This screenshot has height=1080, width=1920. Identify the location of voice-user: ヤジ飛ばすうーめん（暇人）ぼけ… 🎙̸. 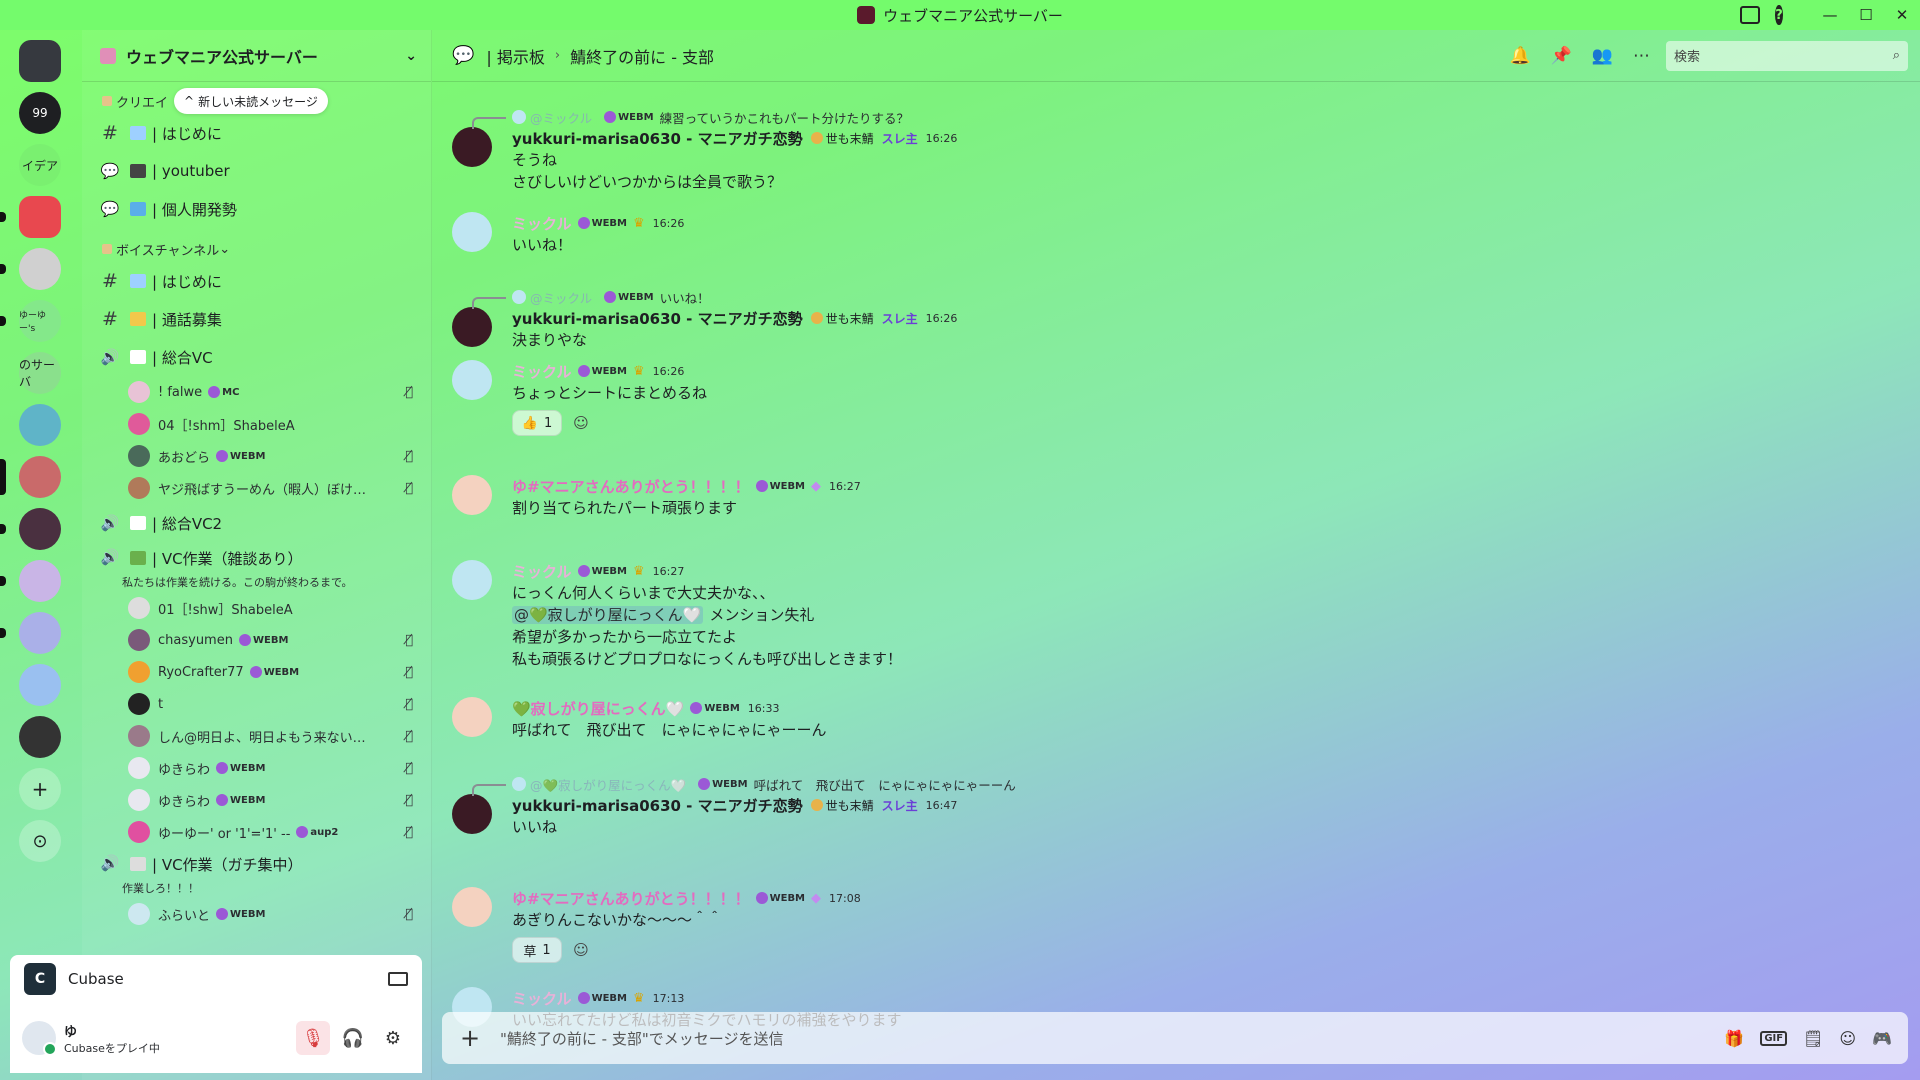
(256, 488).